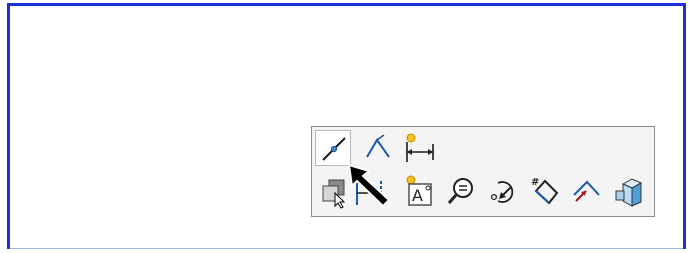 The width and height of the screenshot is (692, 253). What do you see at coordinates (333, 191) in the screenshot?
I see `copy-entities-icon` at bounding box center [333, 191].